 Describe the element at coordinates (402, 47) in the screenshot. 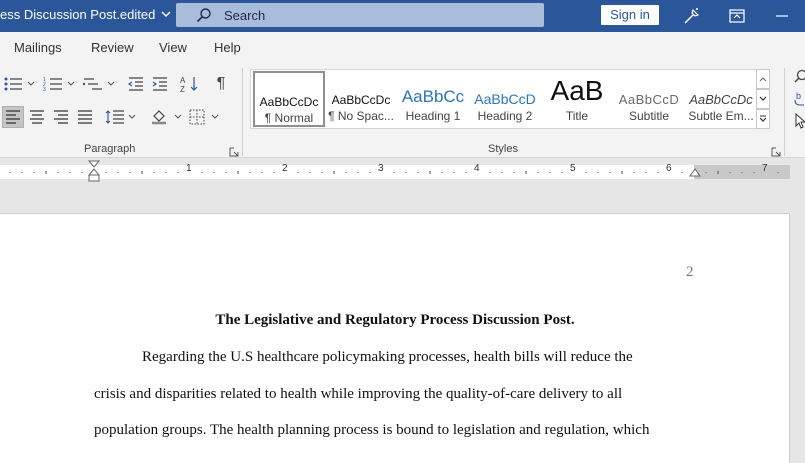

I see `ribbon-tabs: Mailings Review View Help` at that location.